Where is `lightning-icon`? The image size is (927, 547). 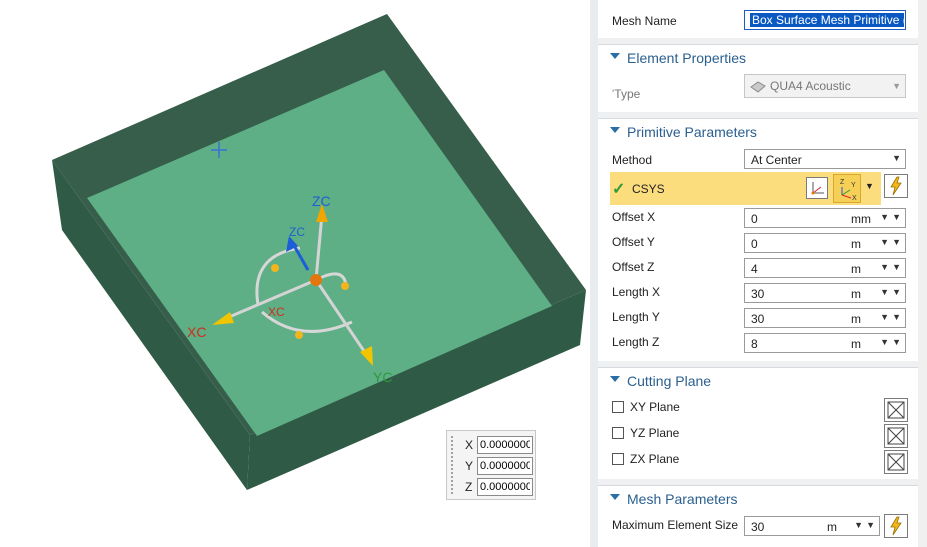
lightning-icon is located at coordinates (896, 186).